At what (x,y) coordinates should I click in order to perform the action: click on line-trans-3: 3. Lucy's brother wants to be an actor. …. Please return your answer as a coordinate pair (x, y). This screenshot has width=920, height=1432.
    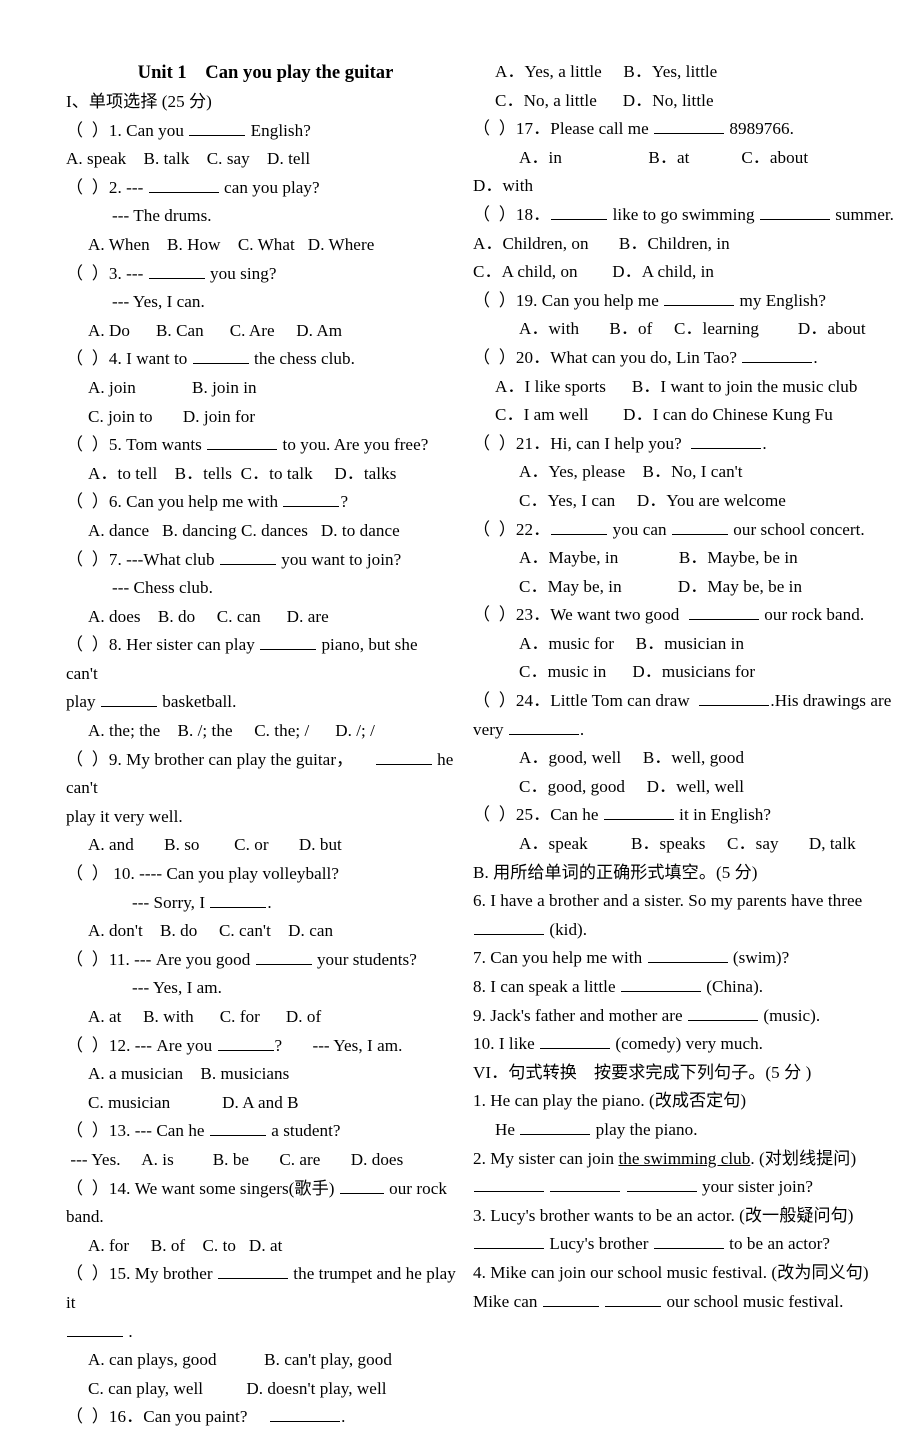
    Looking at the image, I should click on (663, 1215).